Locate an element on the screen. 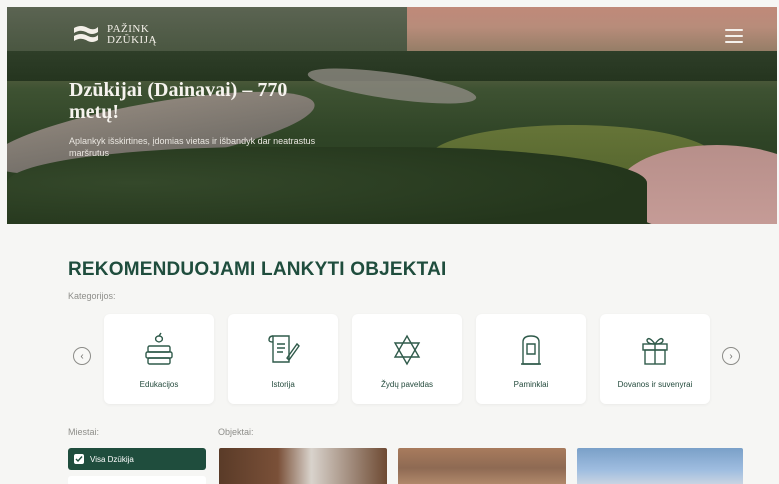 The height and width of the screenshot is (484, 779). hero-sky-right is located at coordinates (592, 32).